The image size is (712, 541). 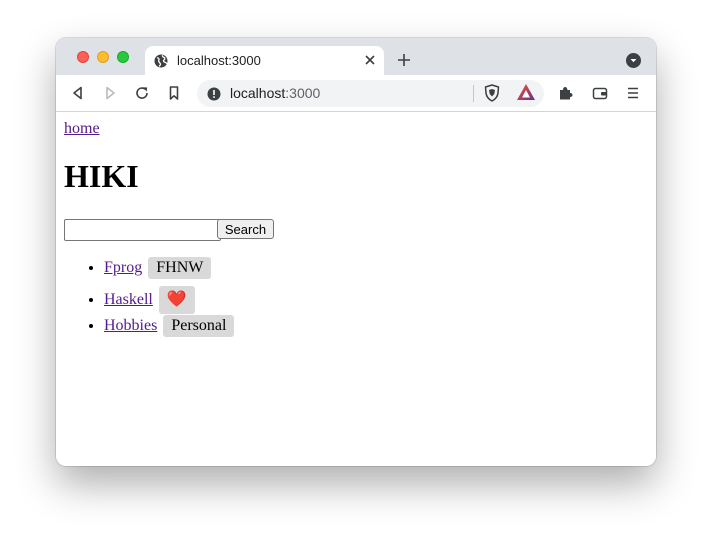 What do you see at coordinates (219, 60) in the screenshot?
I see `tab-title: localhost:3000` at bounding box center [219, 60].